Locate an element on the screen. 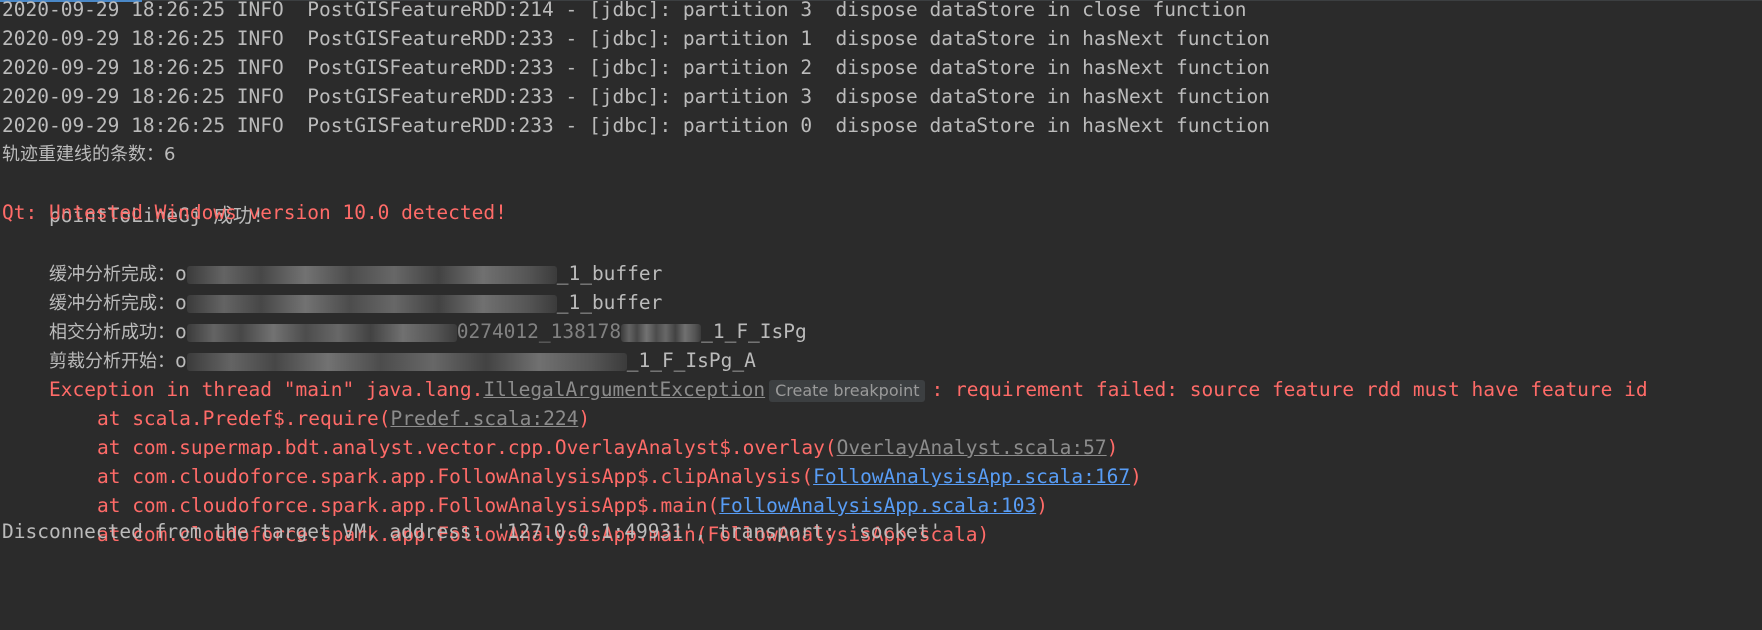 Image resolution: width=1762 pixels, height=630 pixels. track-count-line: 轨迹重建线的条数：6 is located at coordinates (89, 154).